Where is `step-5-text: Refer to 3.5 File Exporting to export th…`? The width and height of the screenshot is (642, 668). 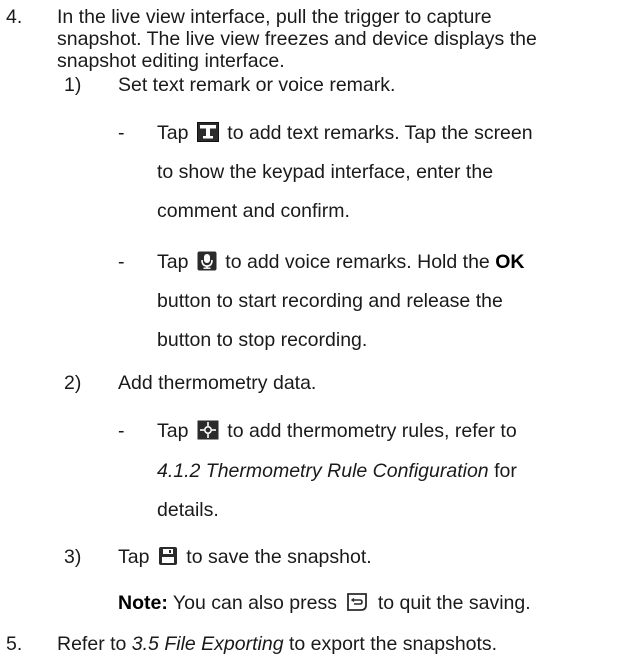
step-5-text: Refer to 3.5 File Exporting to export th… is located at coordinates (277, 644).